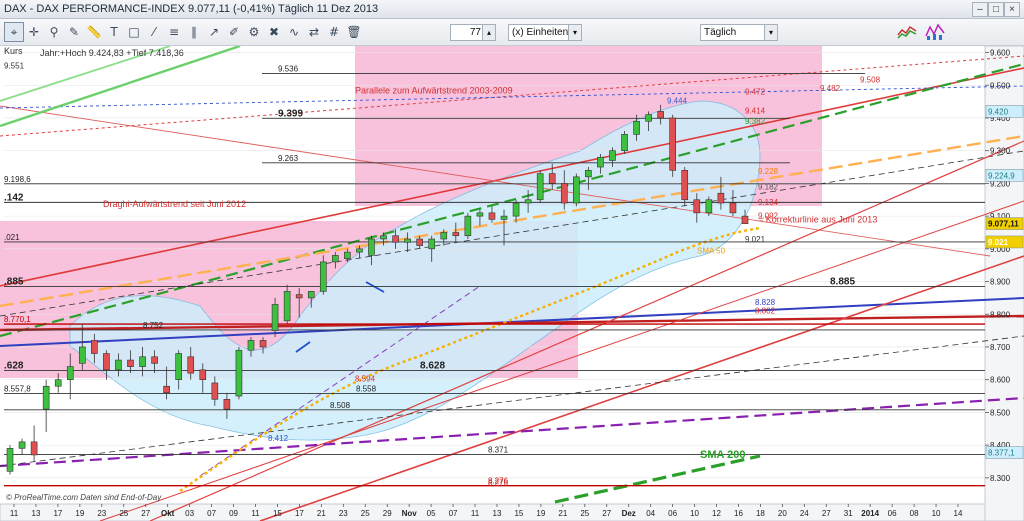 This screenshot has height=521, width=1024. What do you see at coordinates (870, 513) in the screenshot?
I see `x-tick-label: 2014` at bounding box center [870, 513].